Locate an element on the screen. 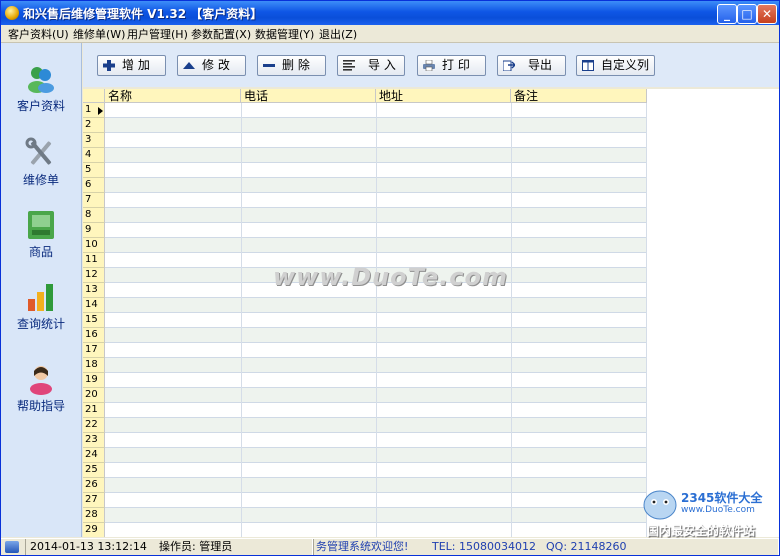 The image size is (780, 556). row-number: 15 is located at coordinates (94, 320).